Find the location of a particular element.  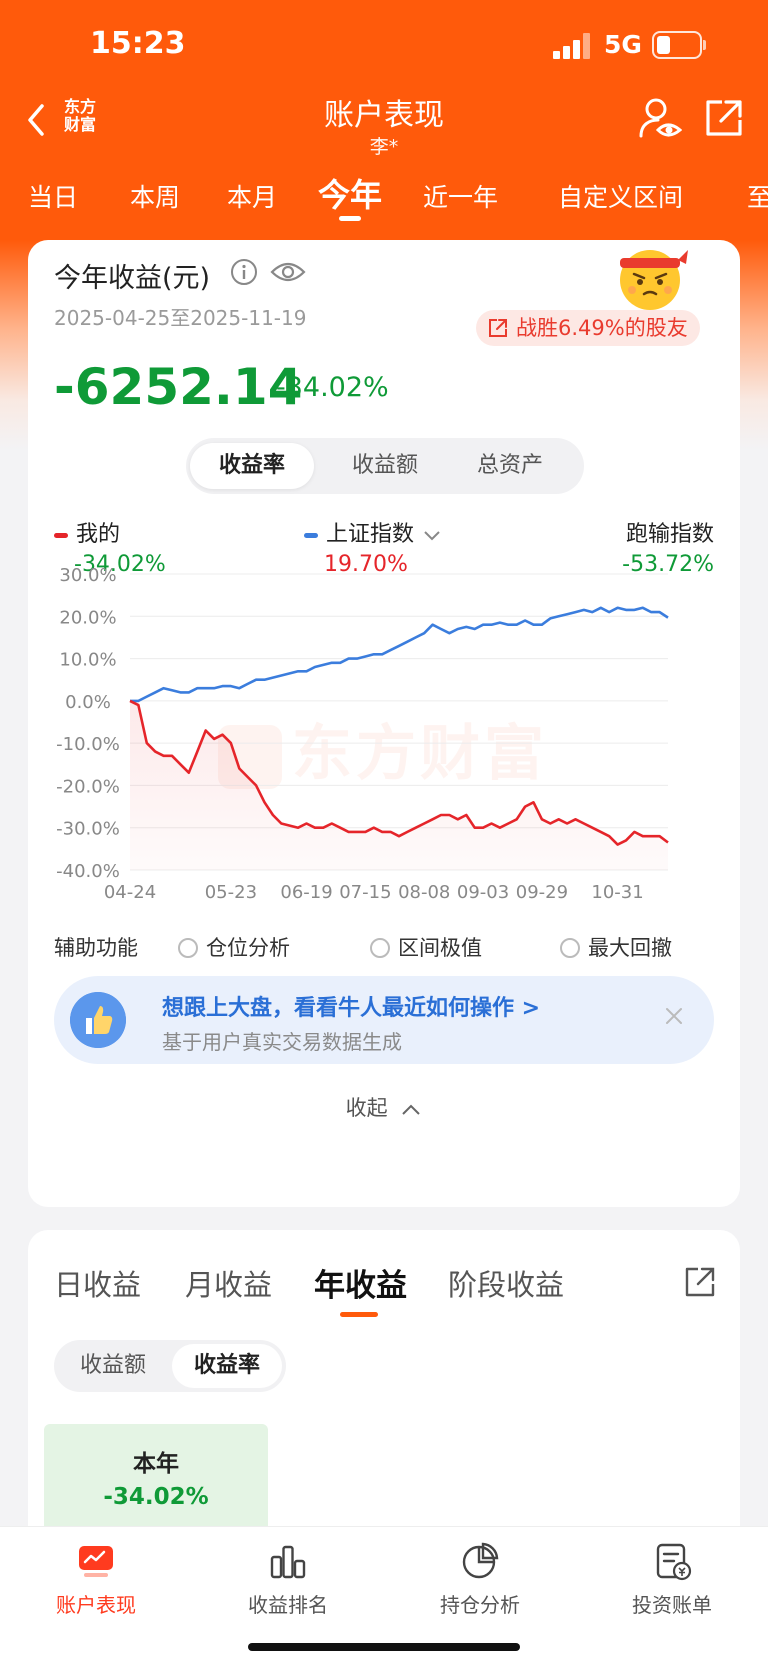

legend-index-label: 上证指数 is located at coordinates (370, 534).